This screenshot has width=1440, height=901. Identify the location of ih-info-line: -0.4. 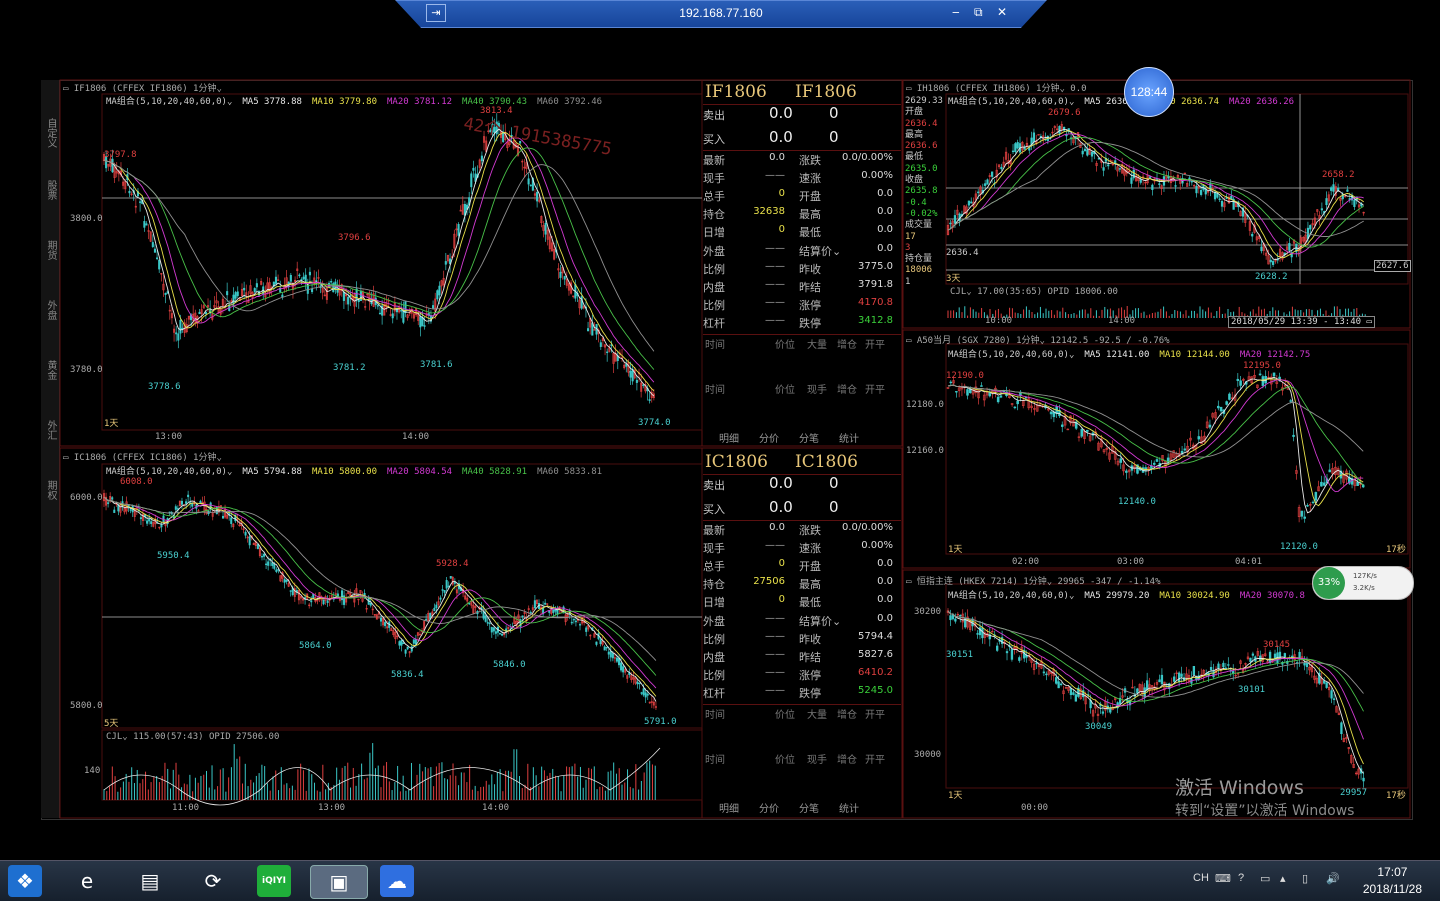
(916, 202).